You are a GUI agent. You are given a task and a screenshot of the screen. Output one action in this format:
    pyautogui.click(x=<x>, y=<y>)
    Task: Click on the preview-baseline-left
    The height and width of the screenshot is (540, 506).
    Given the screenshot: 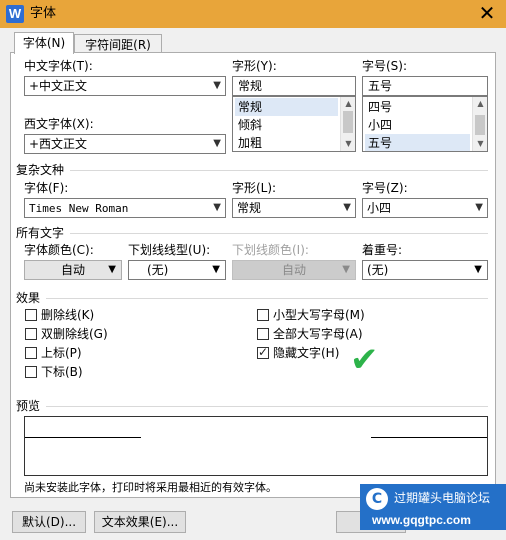 What is the action you would take?
    pyautogui.click(x=83, y=437)
    